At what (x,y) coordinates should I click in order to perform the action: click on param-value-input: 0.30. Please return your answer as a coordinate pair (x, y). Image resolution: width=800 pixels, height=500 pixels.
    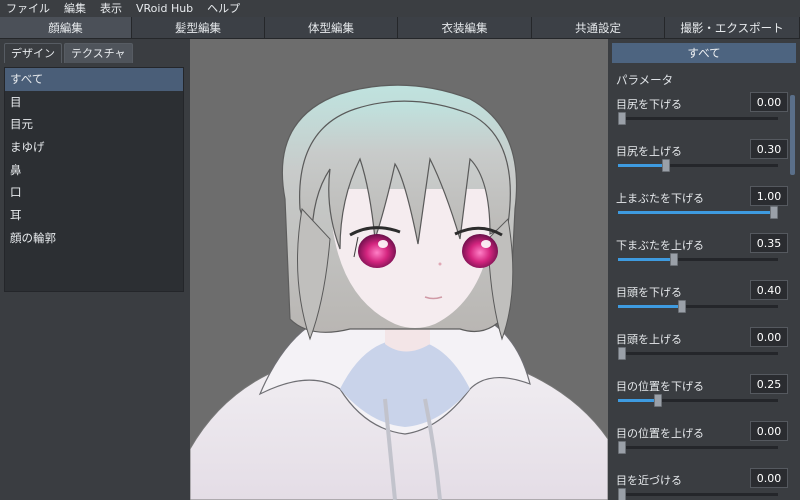
    Looking at the image, I should click on (769, 149).